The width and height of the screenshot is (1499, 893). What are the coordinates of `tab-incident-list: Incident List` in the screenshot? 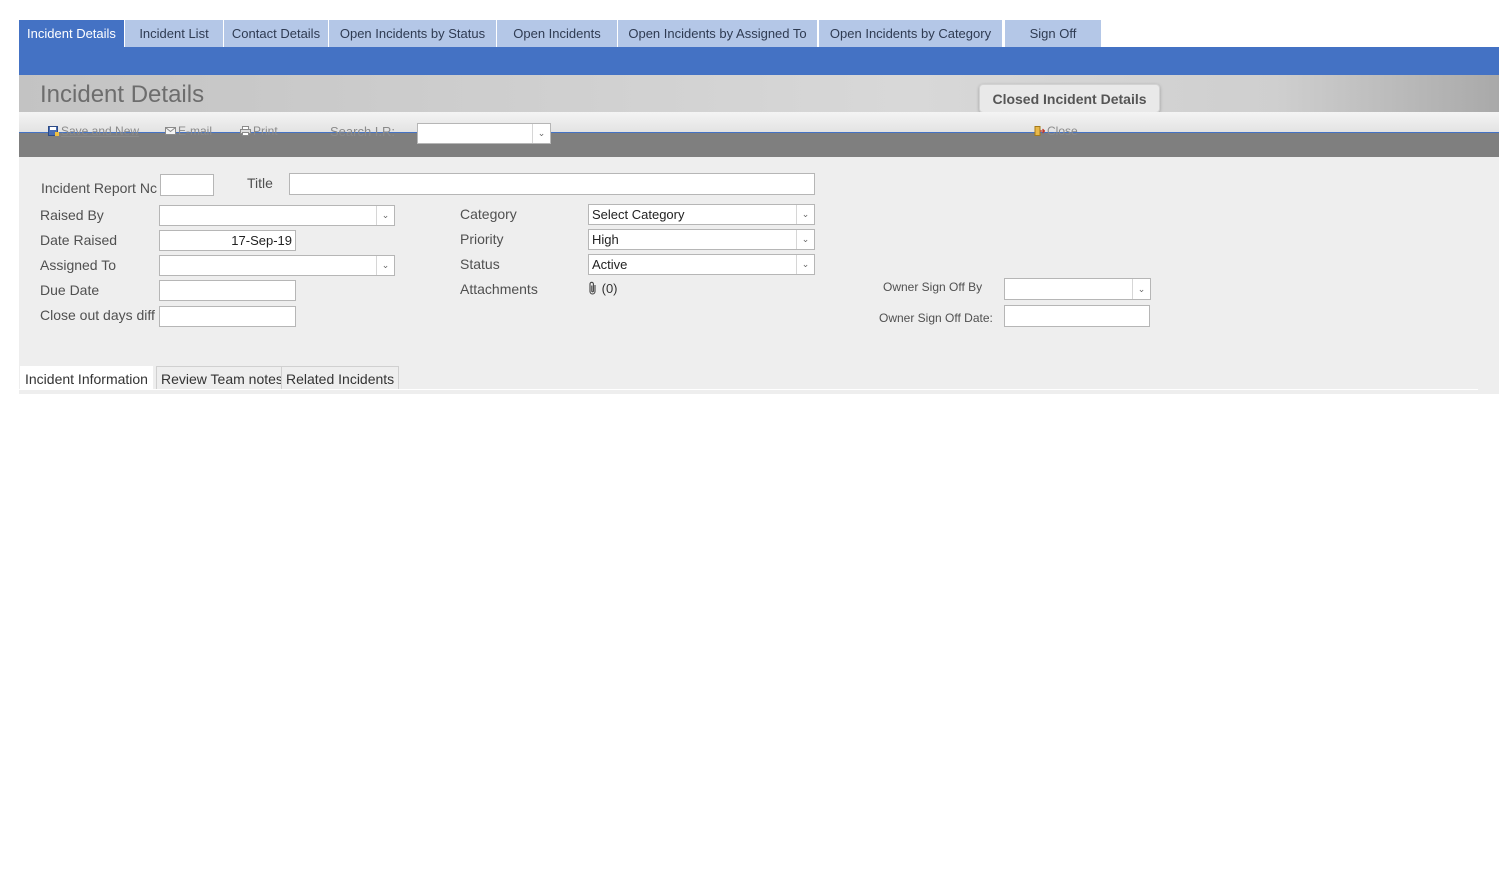 It's located at (174, 33).